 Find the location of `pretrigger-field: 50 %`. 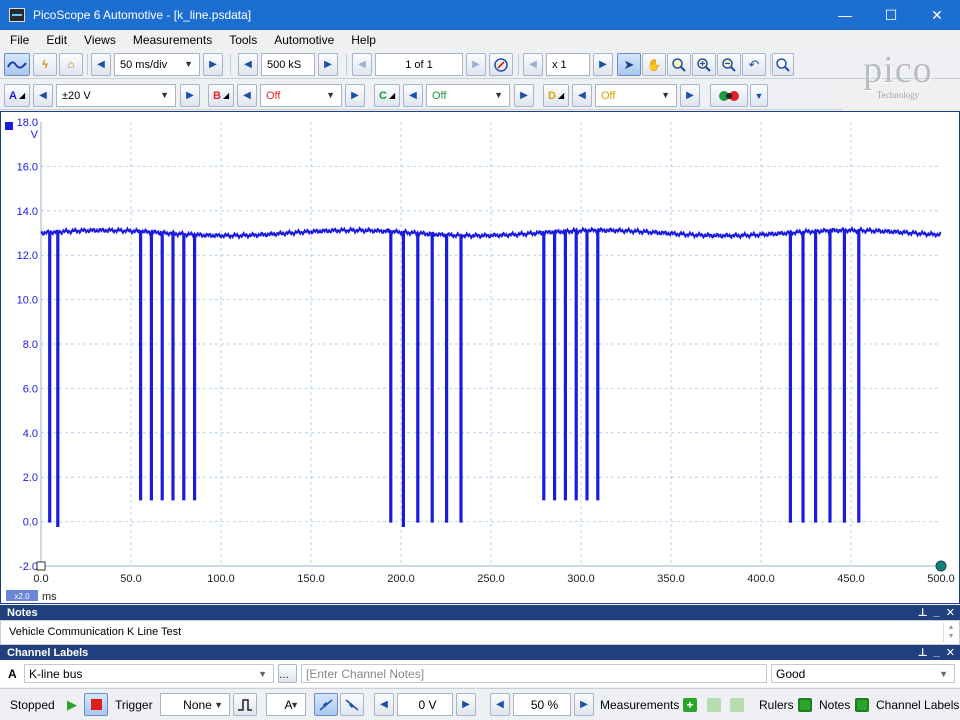

pretrigger-field: 50 % is located at coordinates (542, 704).